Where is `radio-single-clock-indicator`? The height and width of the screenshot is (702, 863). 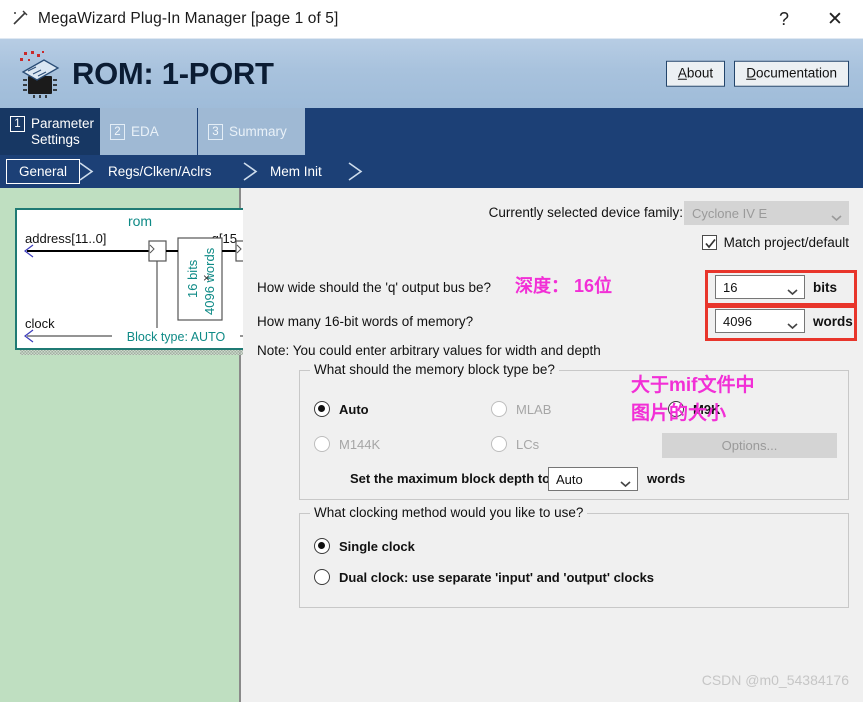 radio-single-clock-indicator is located at coordinates (322, 546).